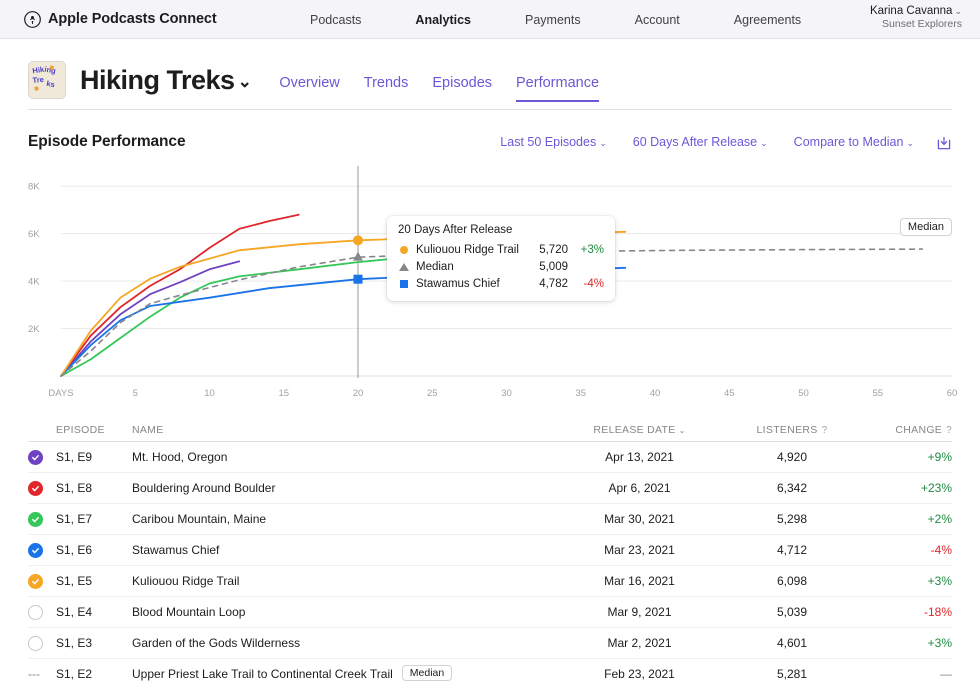 The width and height of the screenshot is (980, 689). I want to click on cell-name: Mt. Hood, Oregon, so click(342, 457).